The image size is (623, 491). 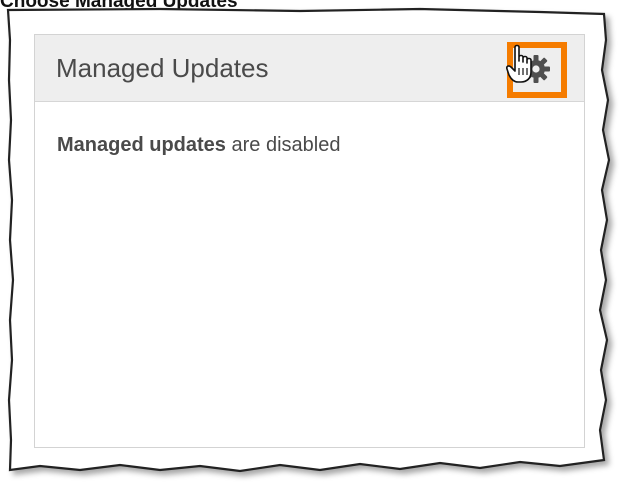 What do you see at coordinates (286, 145) in the screenshot?
I see `status-rest-text: are disabled` at bounding box center [286, 145].